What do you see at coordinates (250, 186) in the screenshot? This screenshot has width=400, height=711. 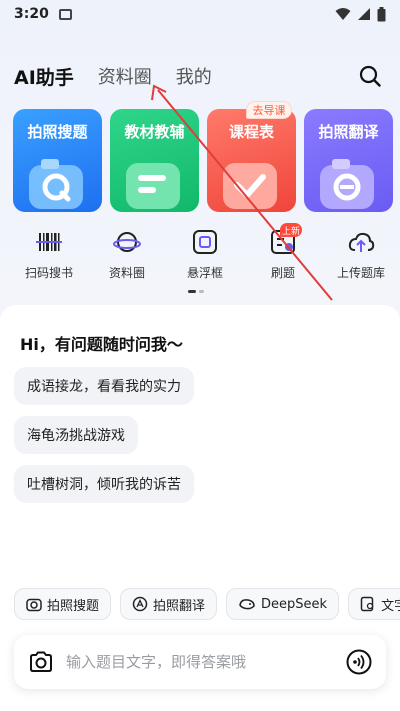 I see `calendar-check-icon` at bounding box center [250, 186].